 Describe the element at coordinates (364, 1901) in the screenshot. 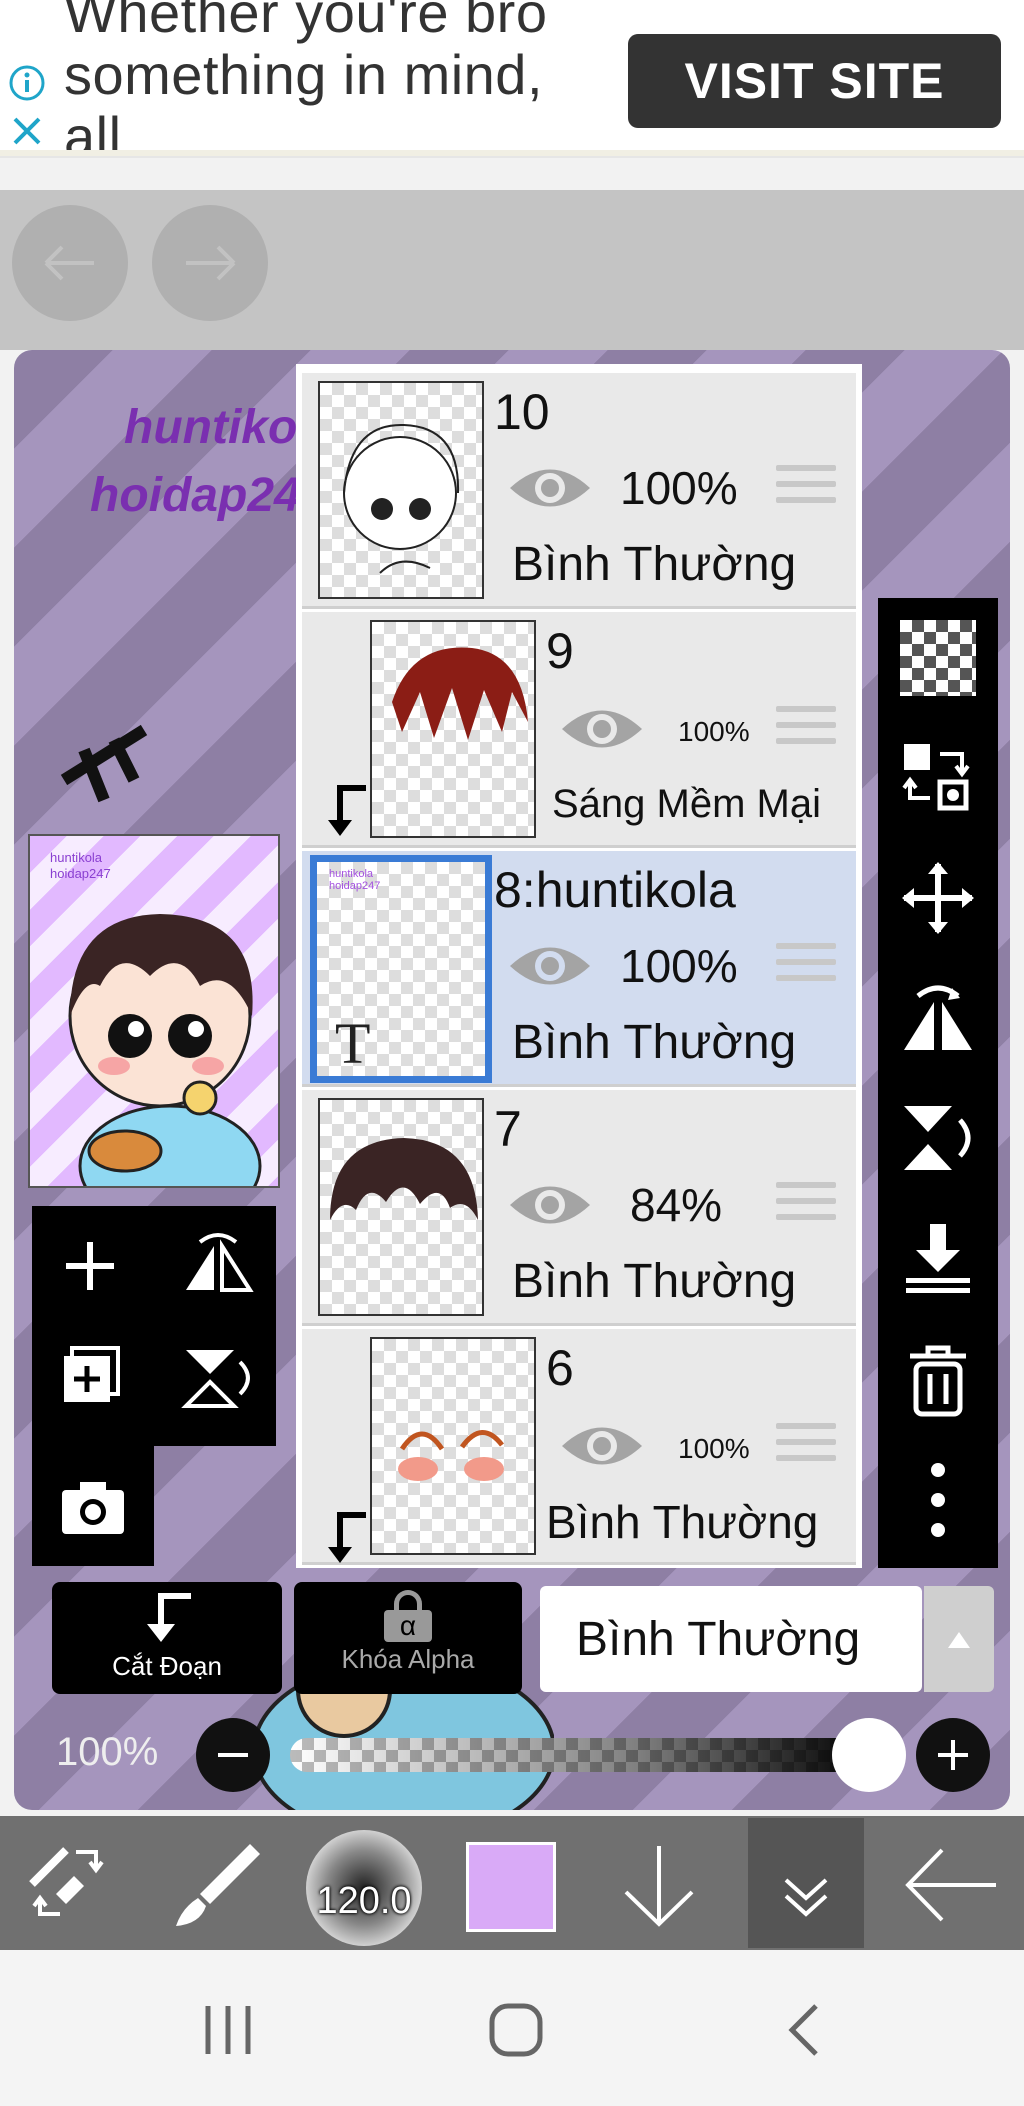

I see `brush-size-value: 120.0` at that location.